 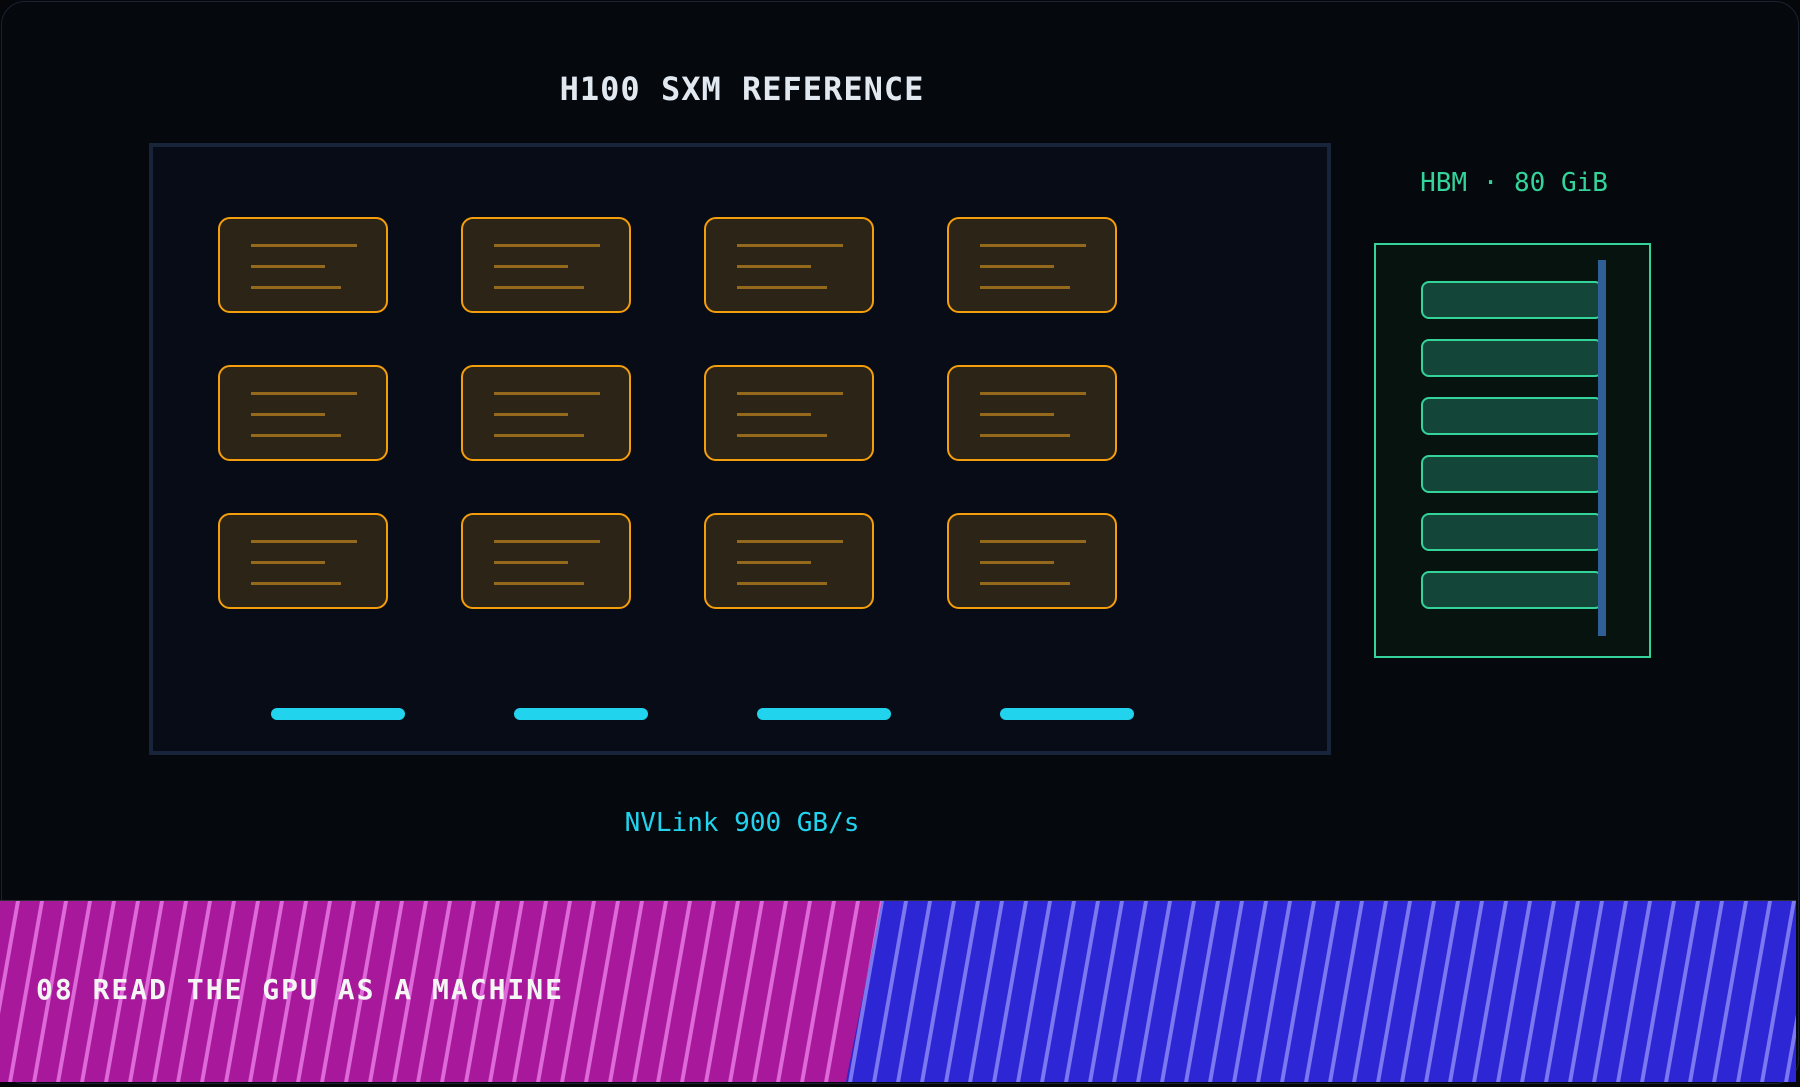 I want to click on banner-label: 08 READ THE GPU AS A MACHINE, so click(x=300, y=989).